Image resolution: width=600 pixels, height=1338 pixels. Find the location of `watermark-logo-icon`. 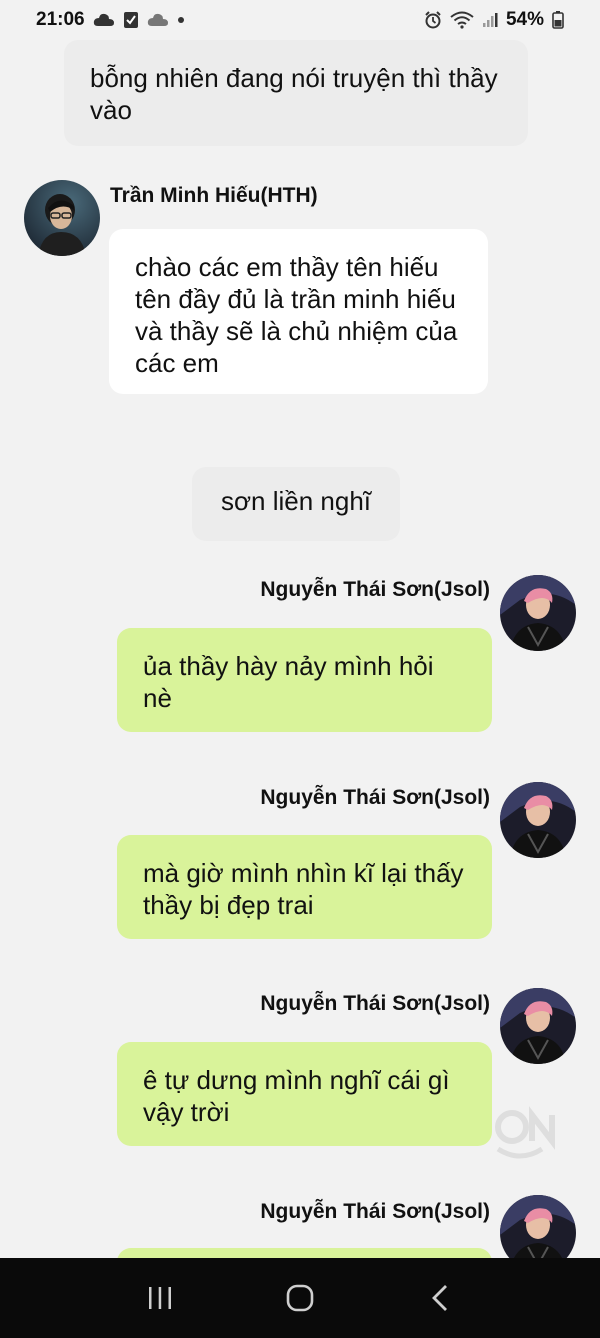

watermark-logo-icon is located at coordinates (525, 1132).